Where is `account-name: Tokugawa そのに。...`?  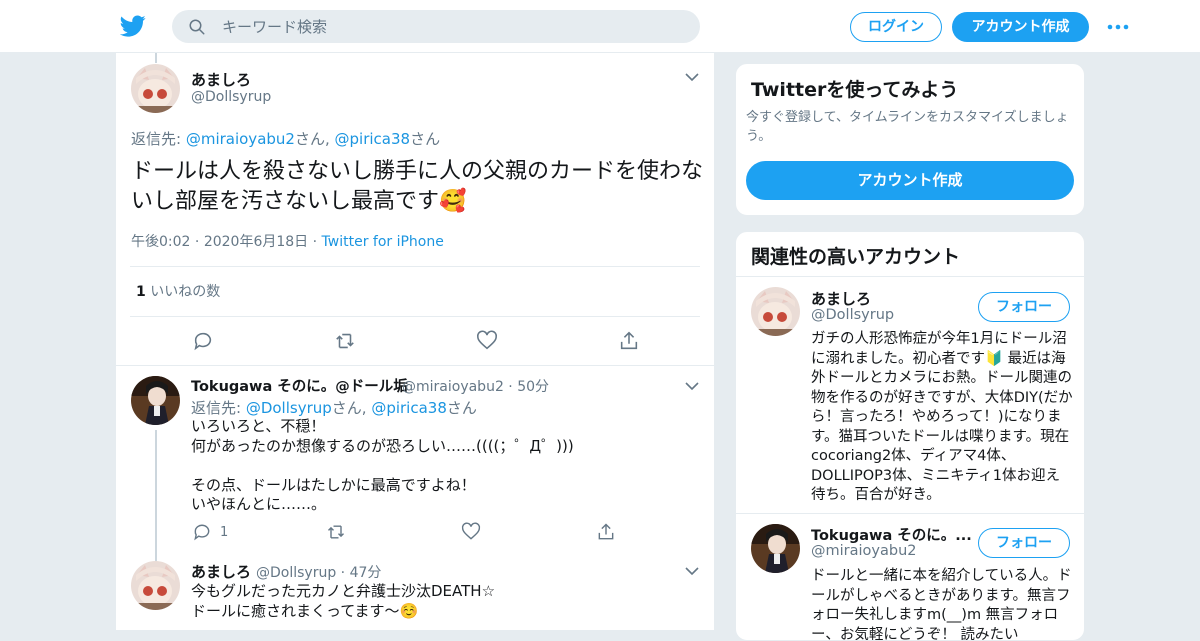
account-name: Tokugawa そのに。... is located at coordinates (891, 534).